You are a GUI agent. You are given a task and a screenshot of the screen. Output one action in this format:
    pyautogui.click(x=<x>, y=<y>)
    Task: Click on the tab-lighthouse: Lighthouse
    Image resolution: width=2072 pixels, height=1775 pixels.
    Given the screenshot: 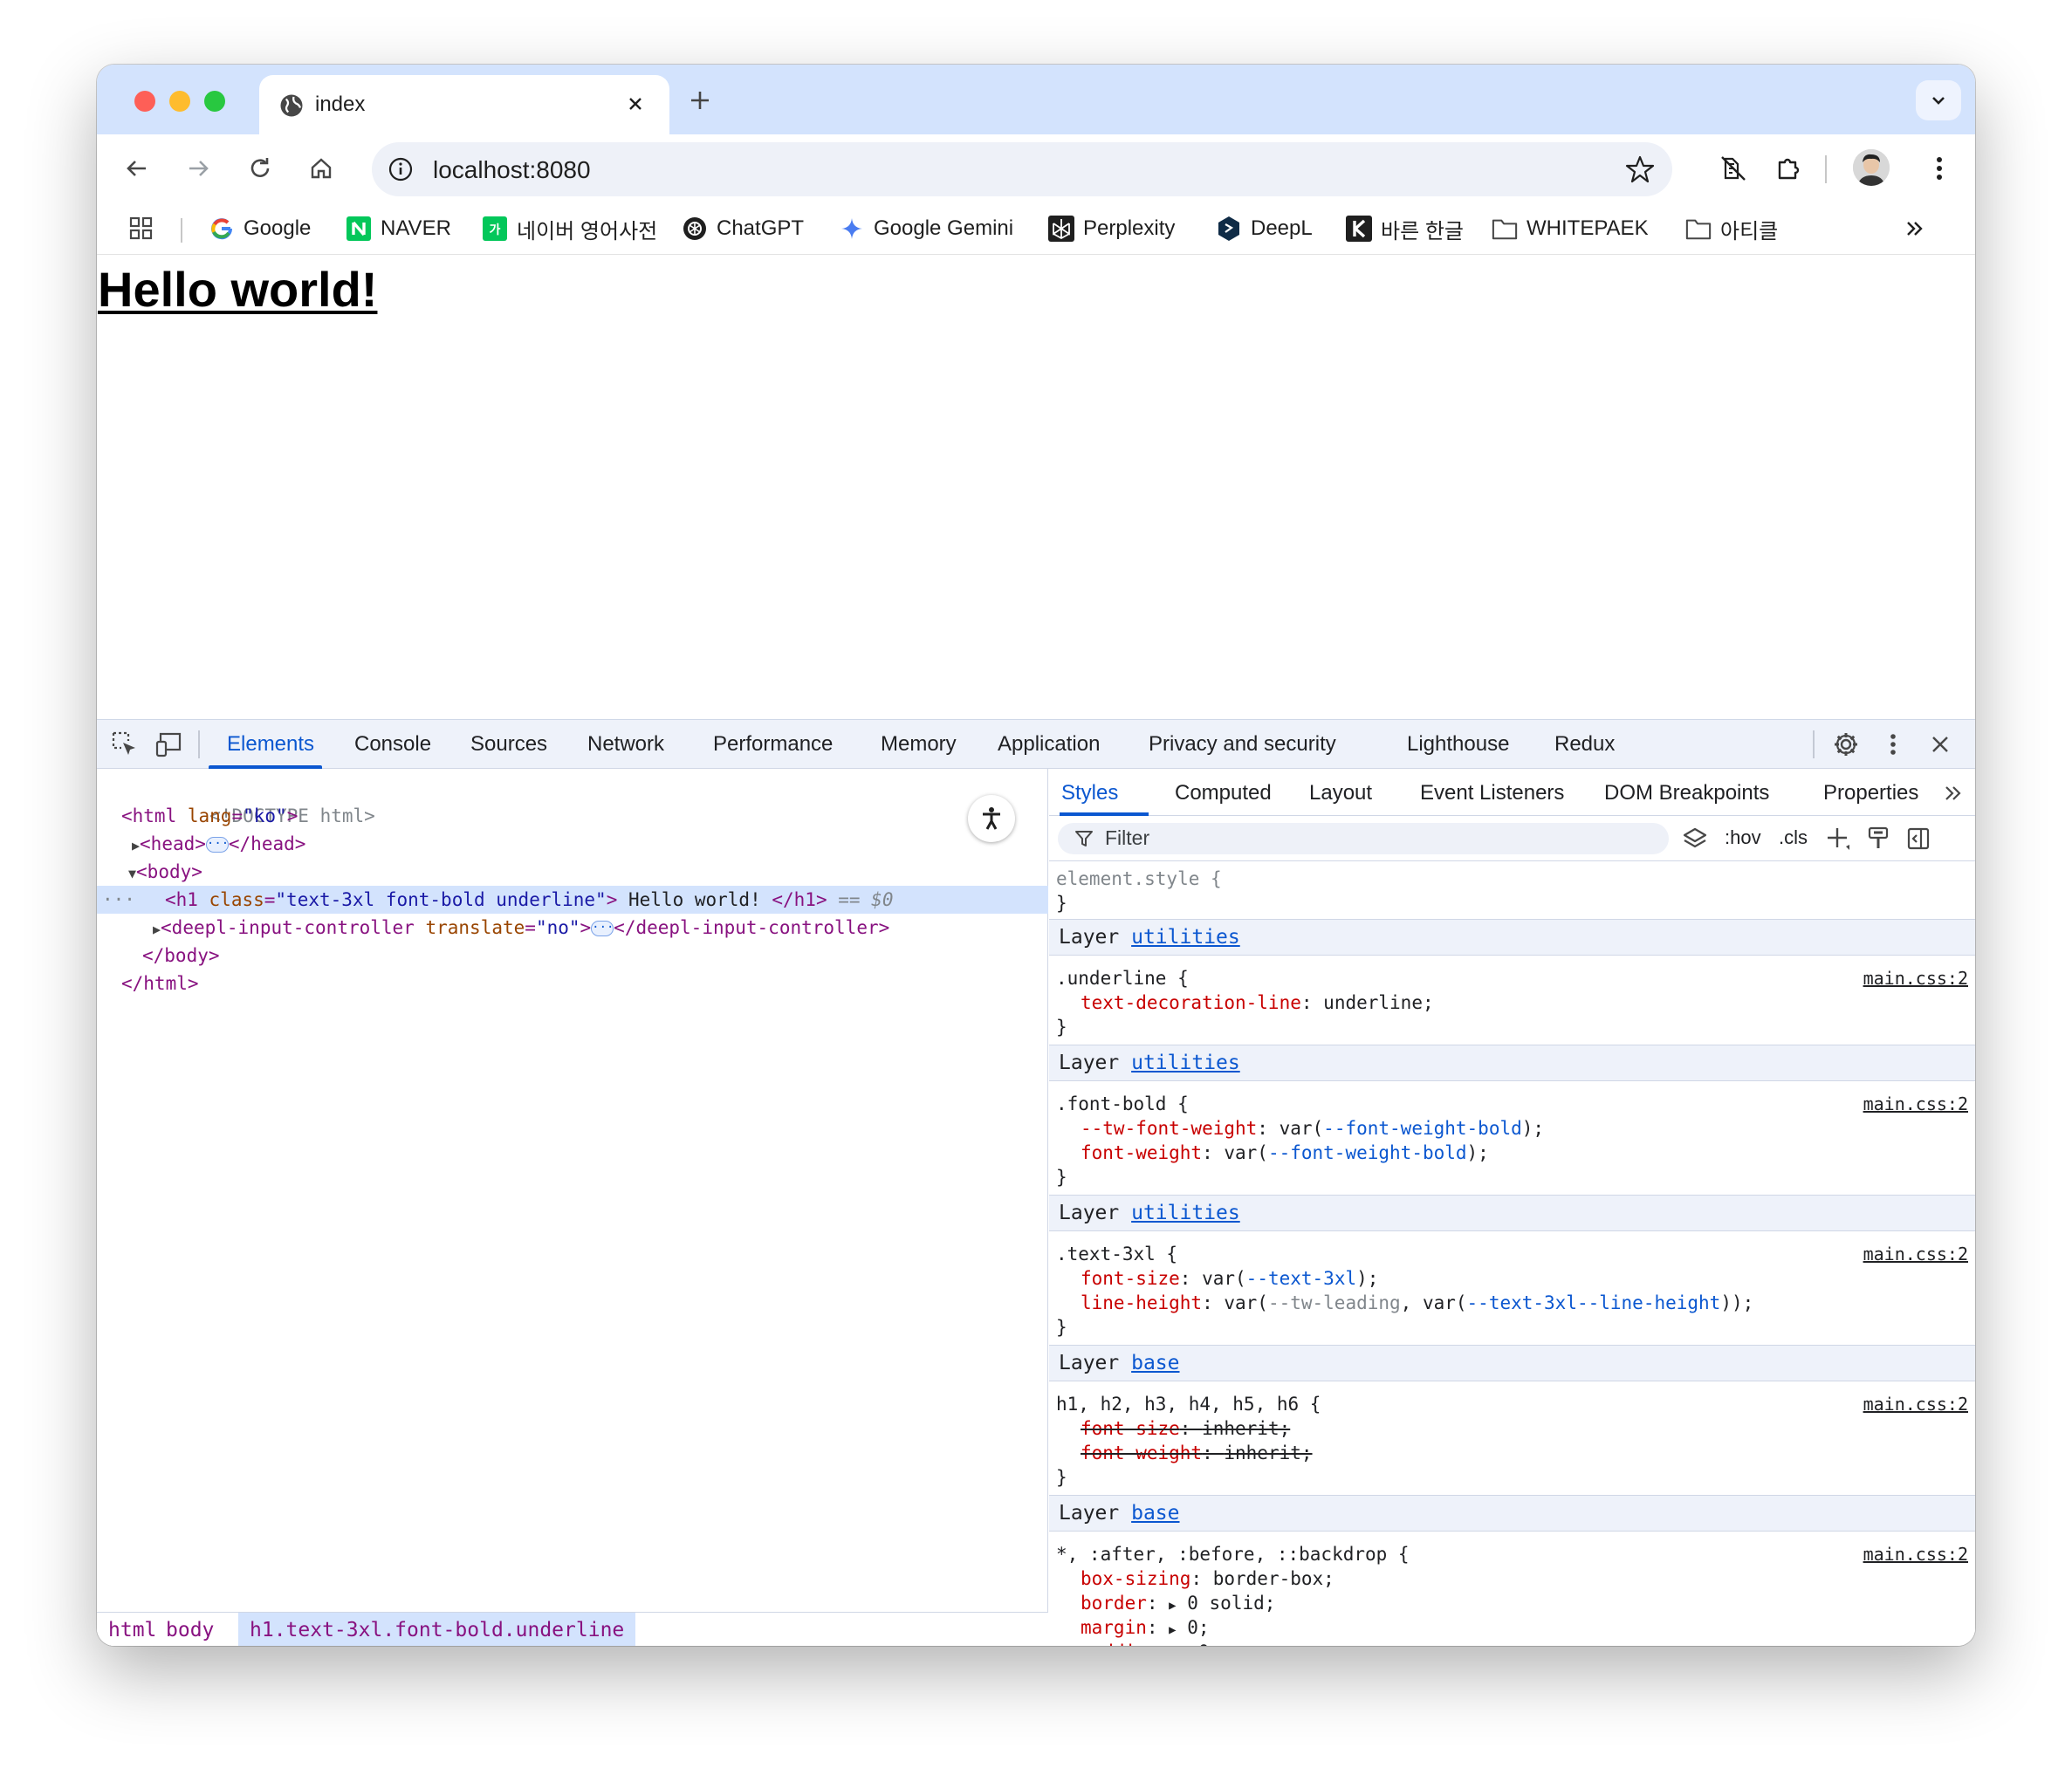 What is the action you would take?
    pyautogui.click(x=1458, y=744)
    